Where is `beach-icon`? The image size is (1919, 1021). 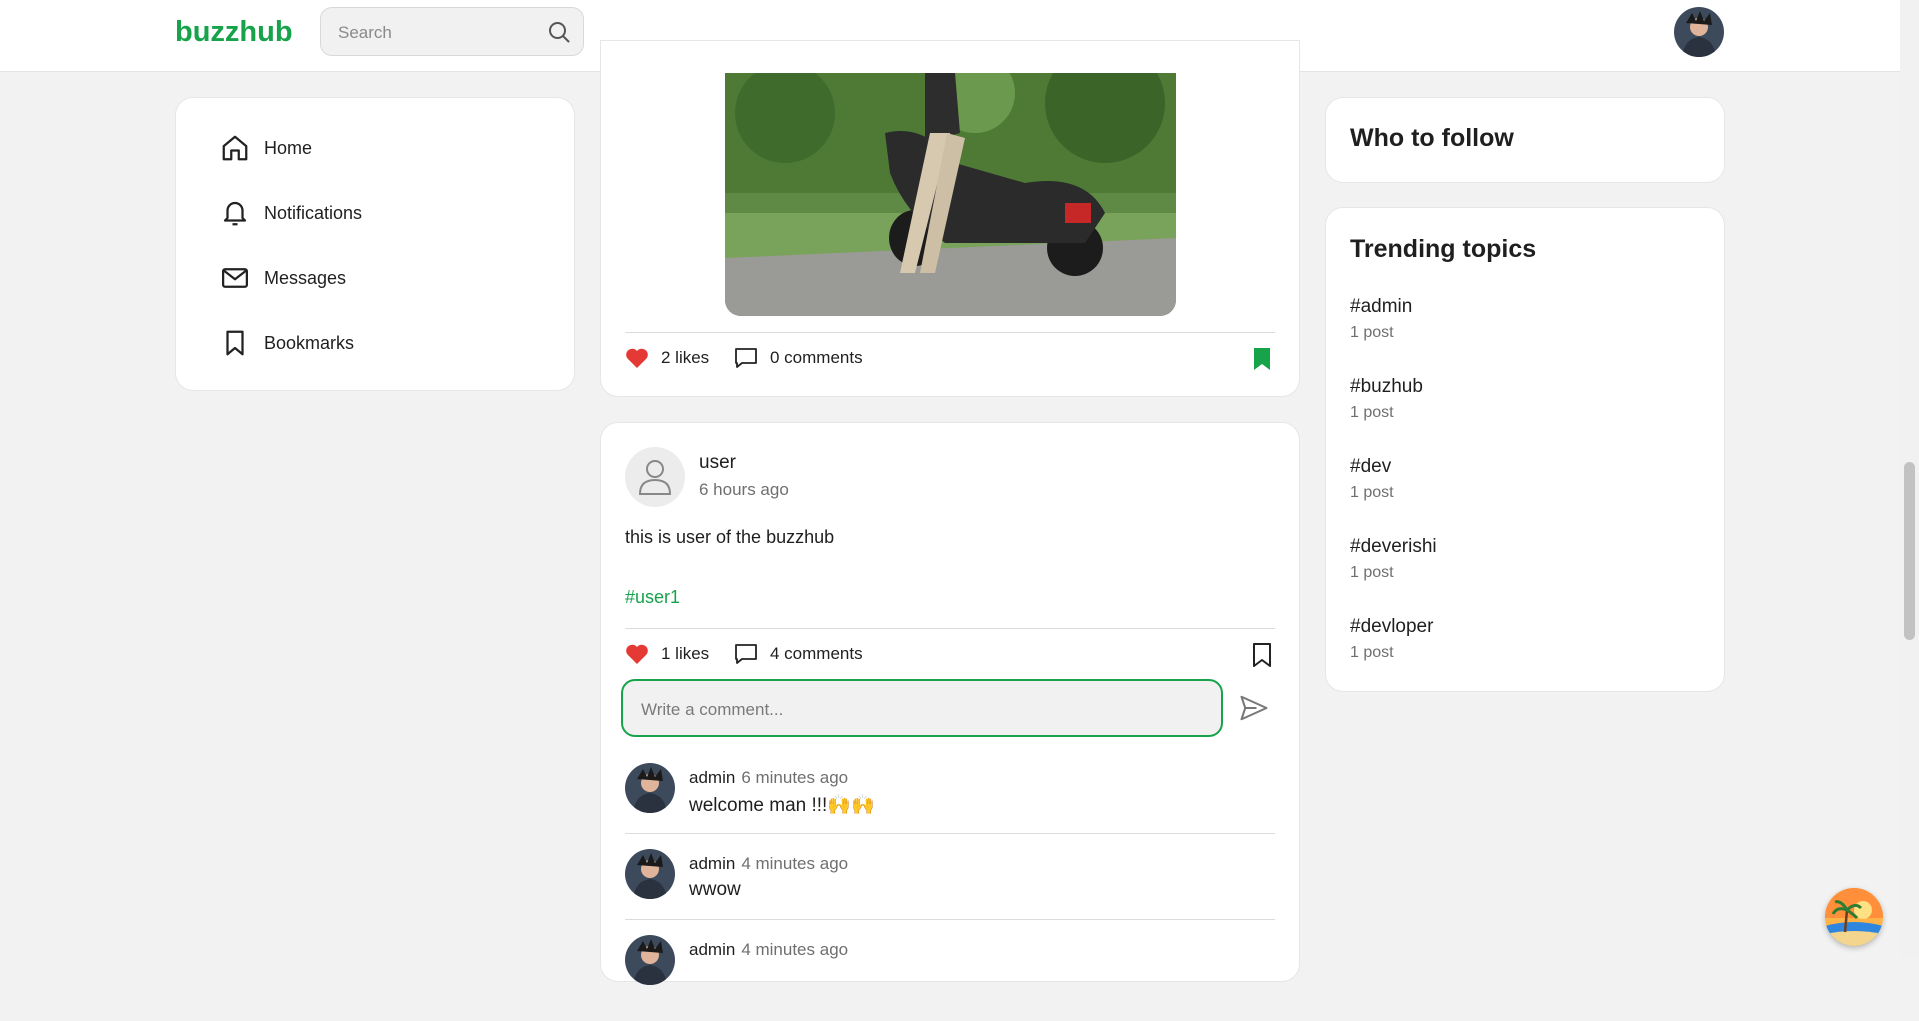
beach-icon is located at coordinates (1854, 917).